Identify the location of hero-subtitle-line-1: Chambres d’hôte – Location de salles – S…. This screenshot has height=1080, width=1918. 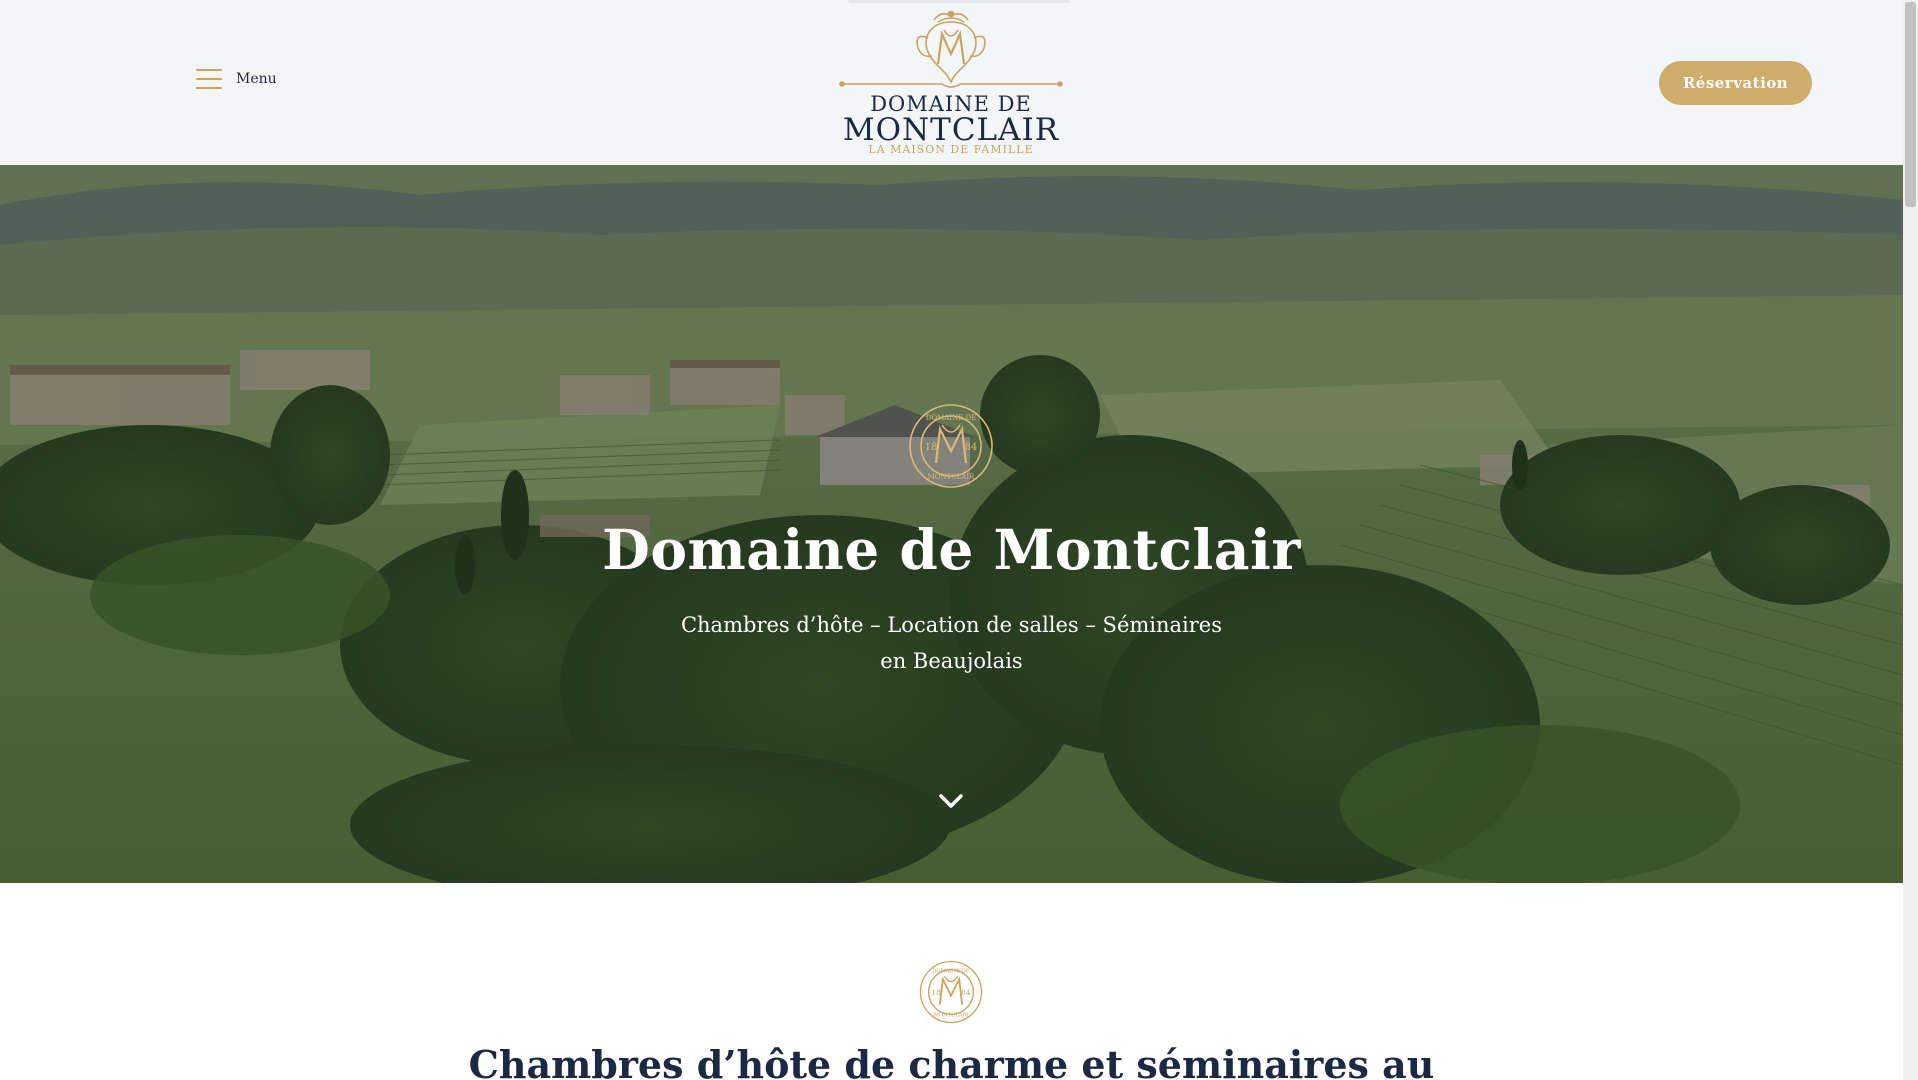
(951, 625).